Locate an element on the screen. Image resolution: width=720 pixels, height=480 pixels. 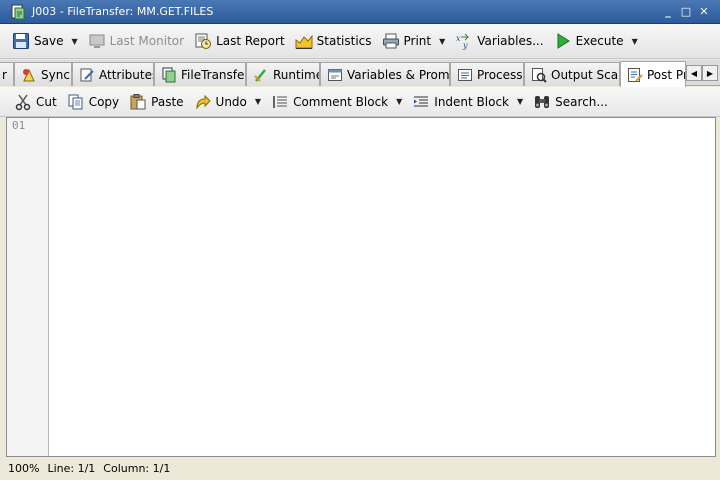
clipboard-icon is located at coordinates (138, 101).